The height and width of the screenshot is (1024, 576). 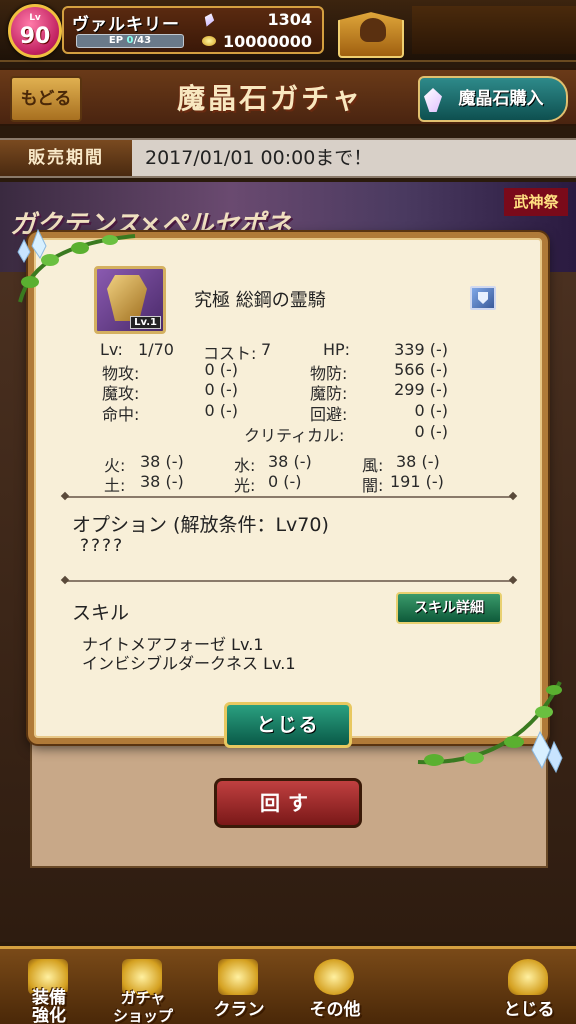 What do you see at coordinates (418, 461) in the screenshot?
I see `element-wind-value: 38 (-)` at bounding box center [418, 461].